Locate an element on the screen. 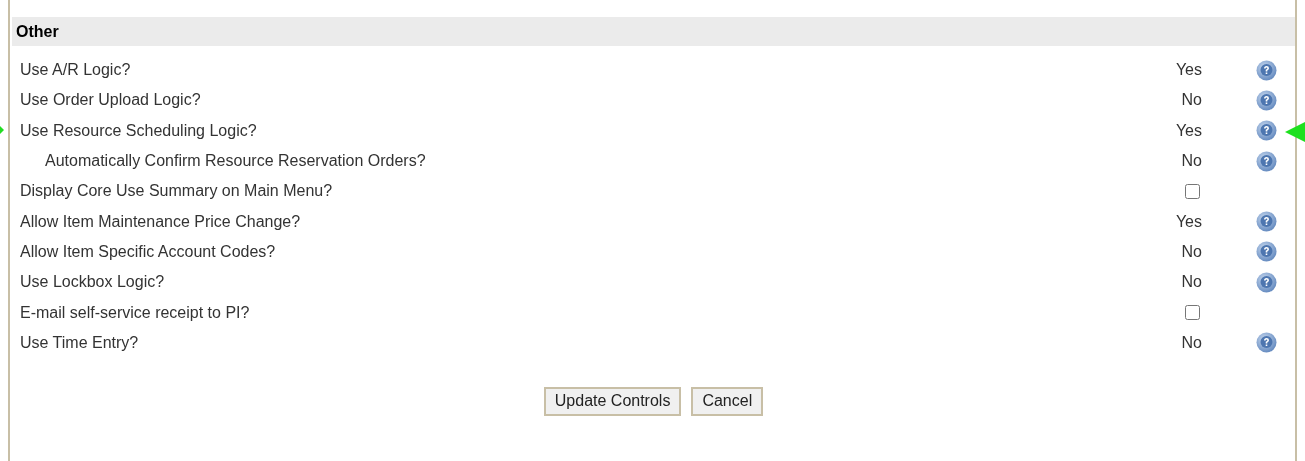 The image size is (1305, 461). form-button: Cancel is located at coordinates (727, 401).